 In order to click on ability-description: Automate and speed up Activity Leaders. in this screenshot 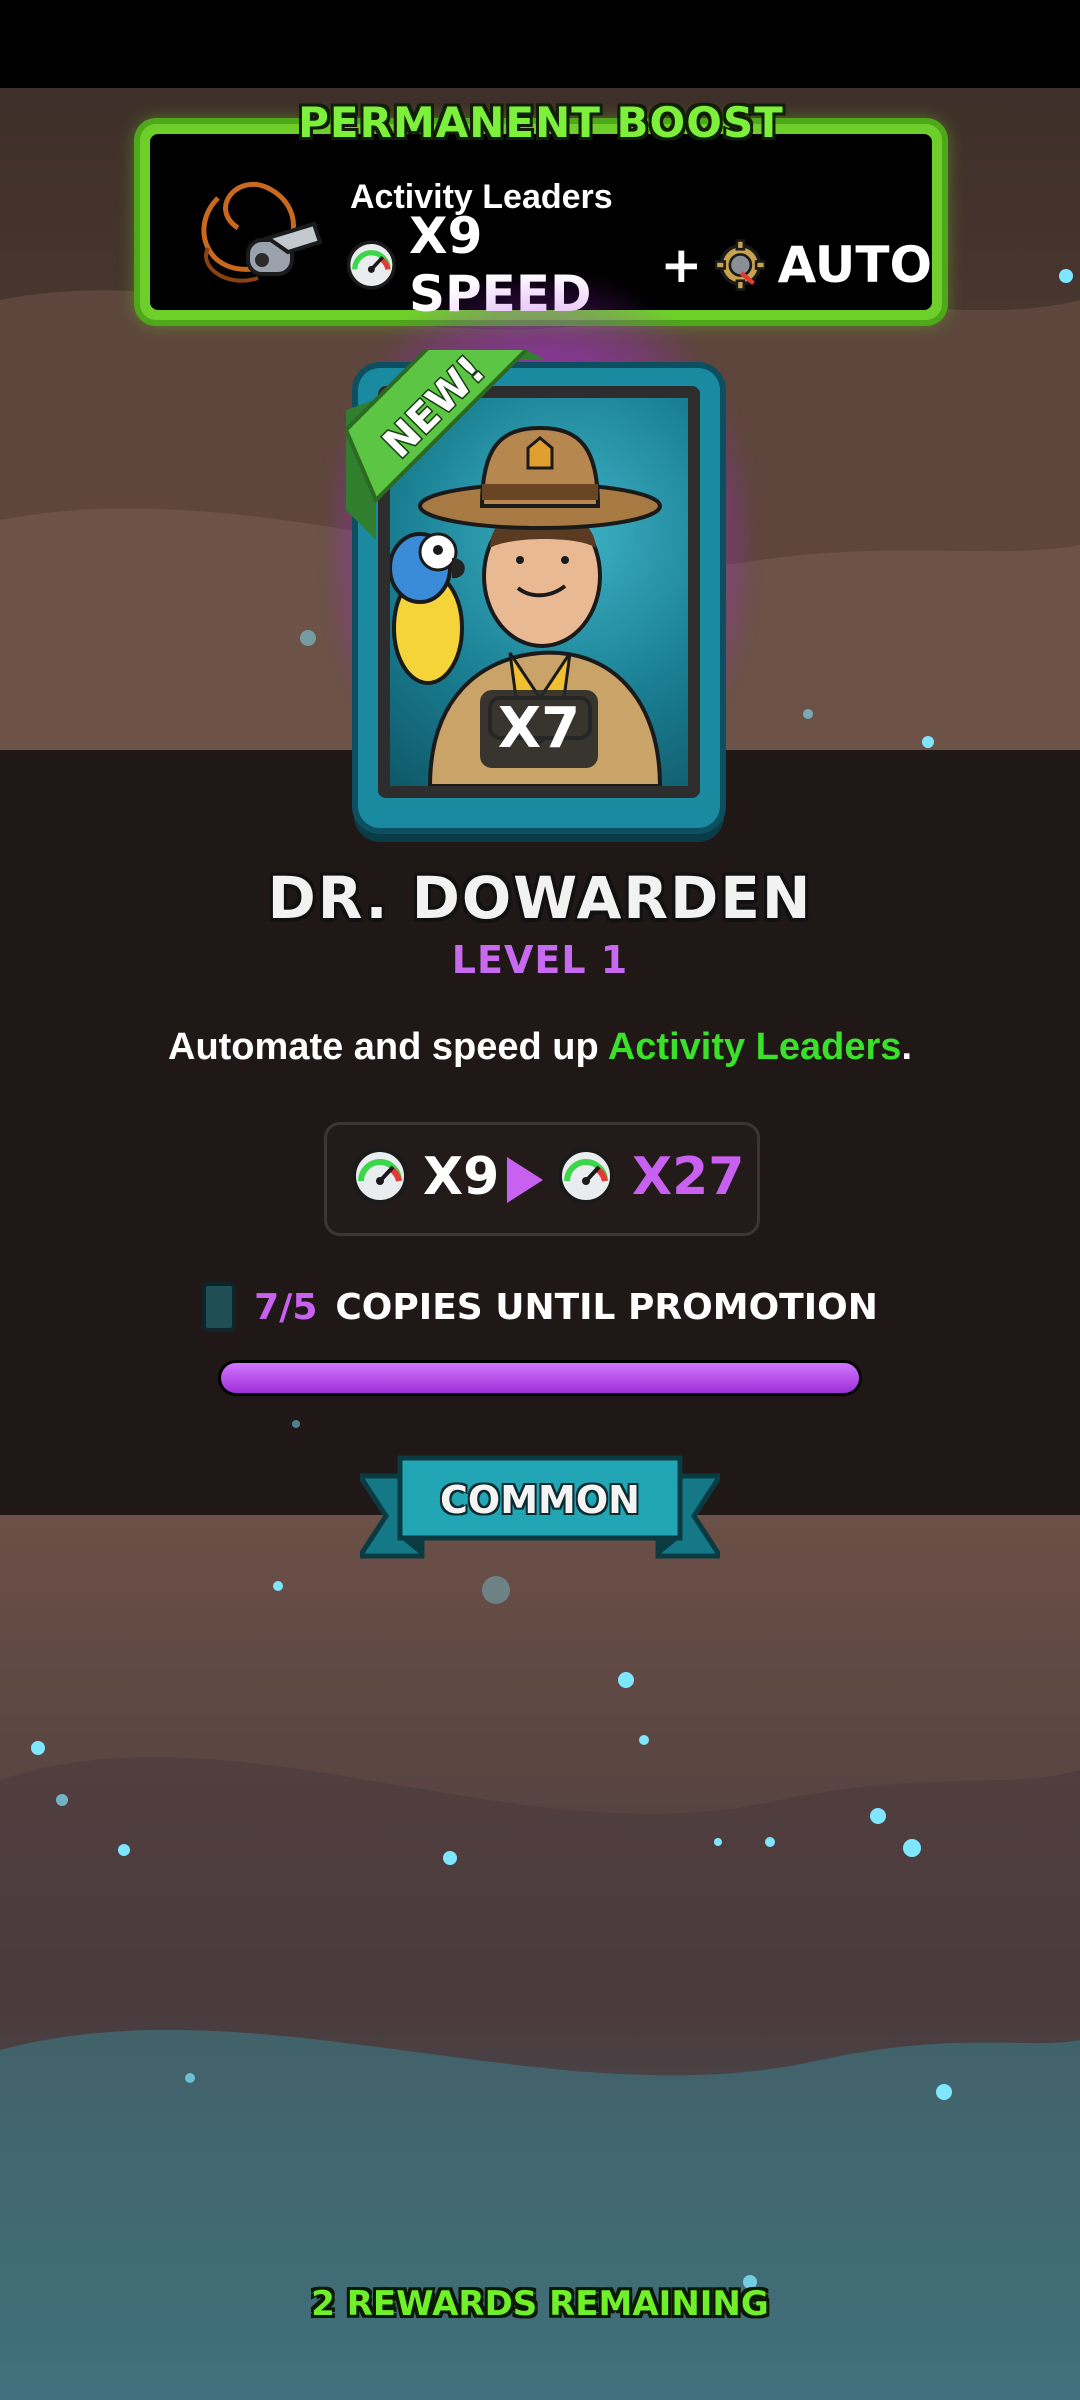, I will do `click(540, 1047)`.